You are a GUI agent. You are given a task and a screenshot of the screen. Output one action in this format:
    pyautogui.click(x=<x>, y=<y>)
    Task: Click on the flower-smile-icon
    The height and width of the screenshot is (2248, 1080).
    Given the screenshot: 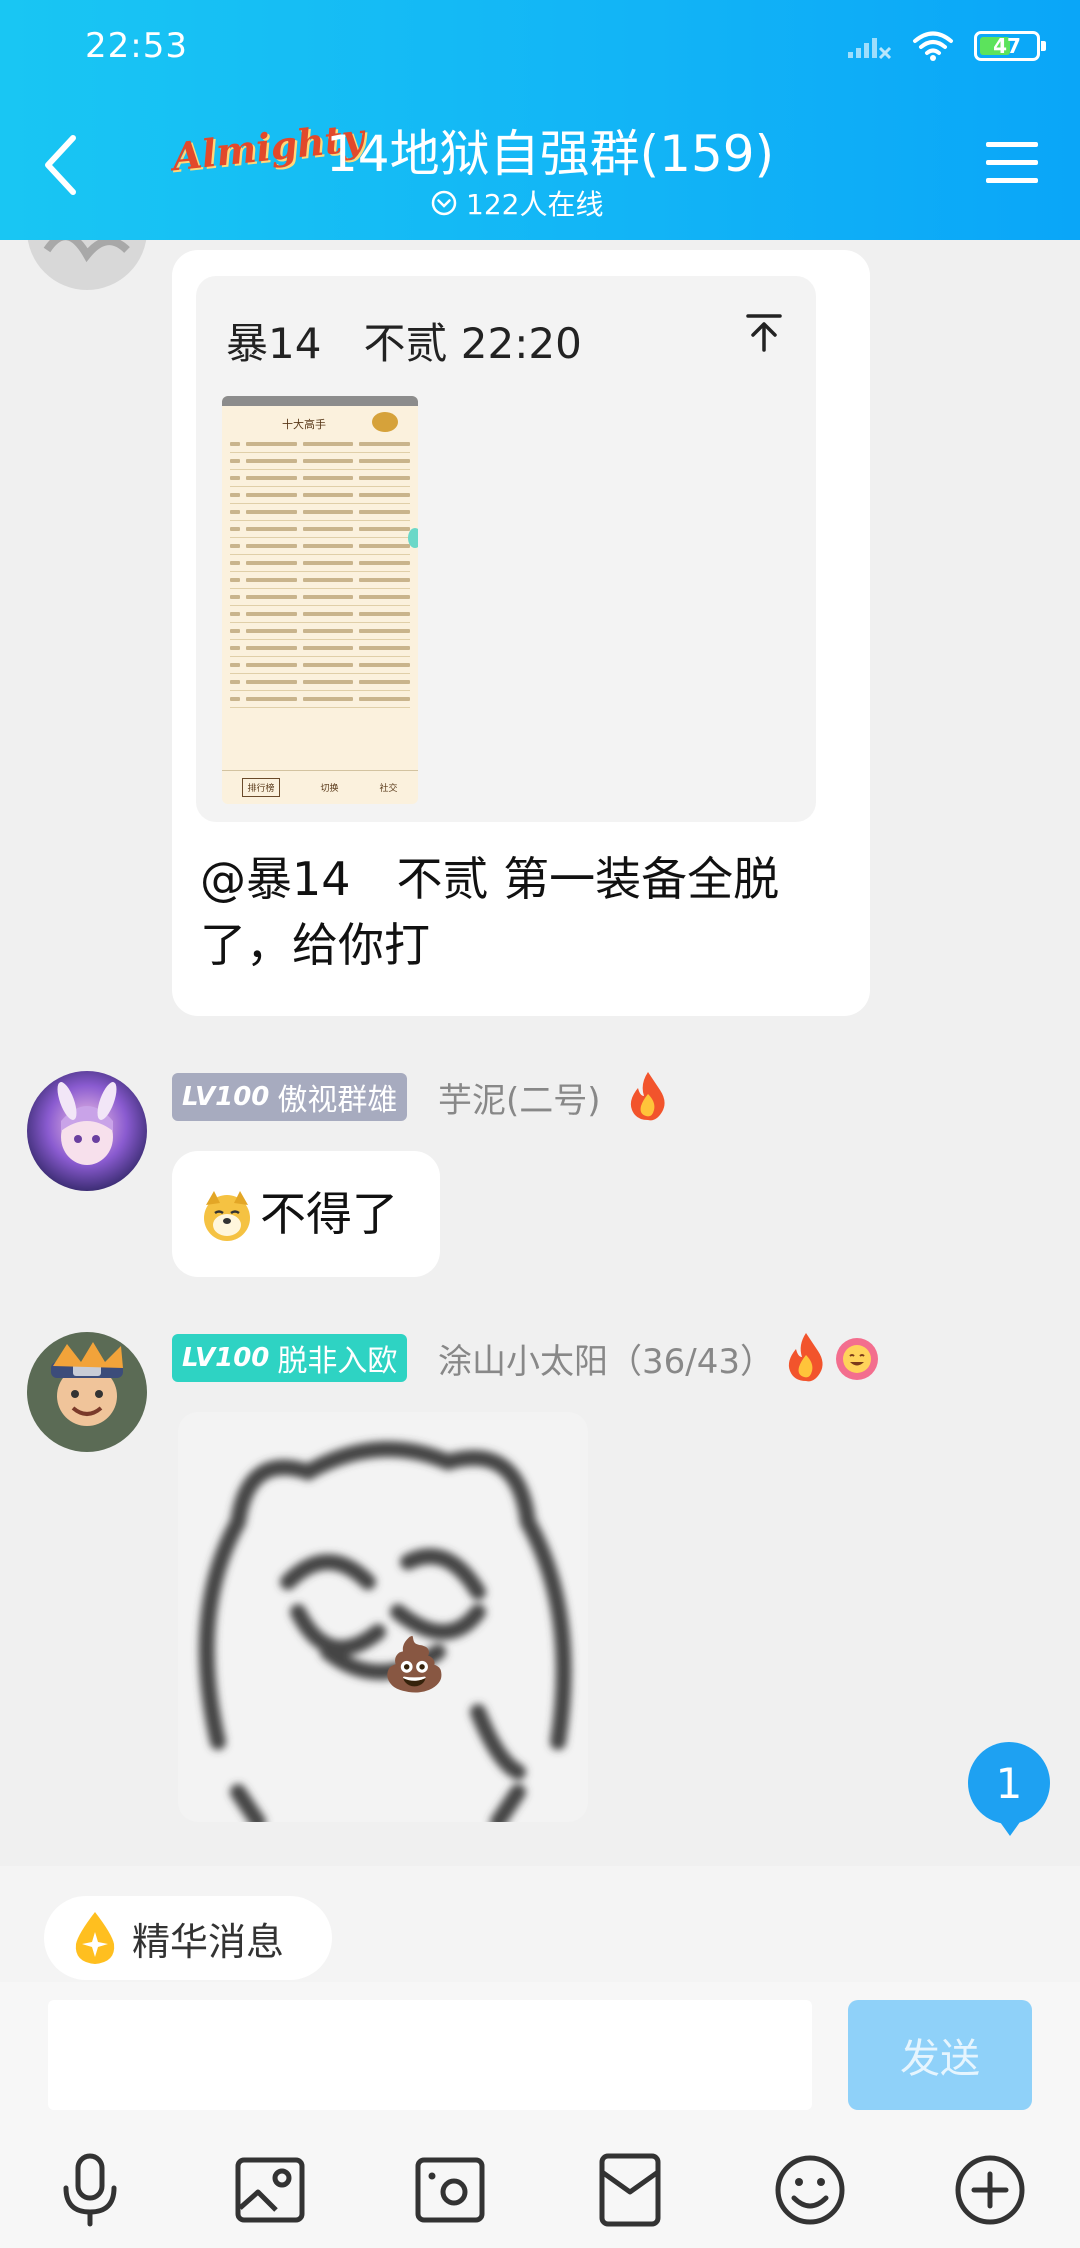 What is the action you would take?
    pyautogui.click(x=857, y=1359)
    